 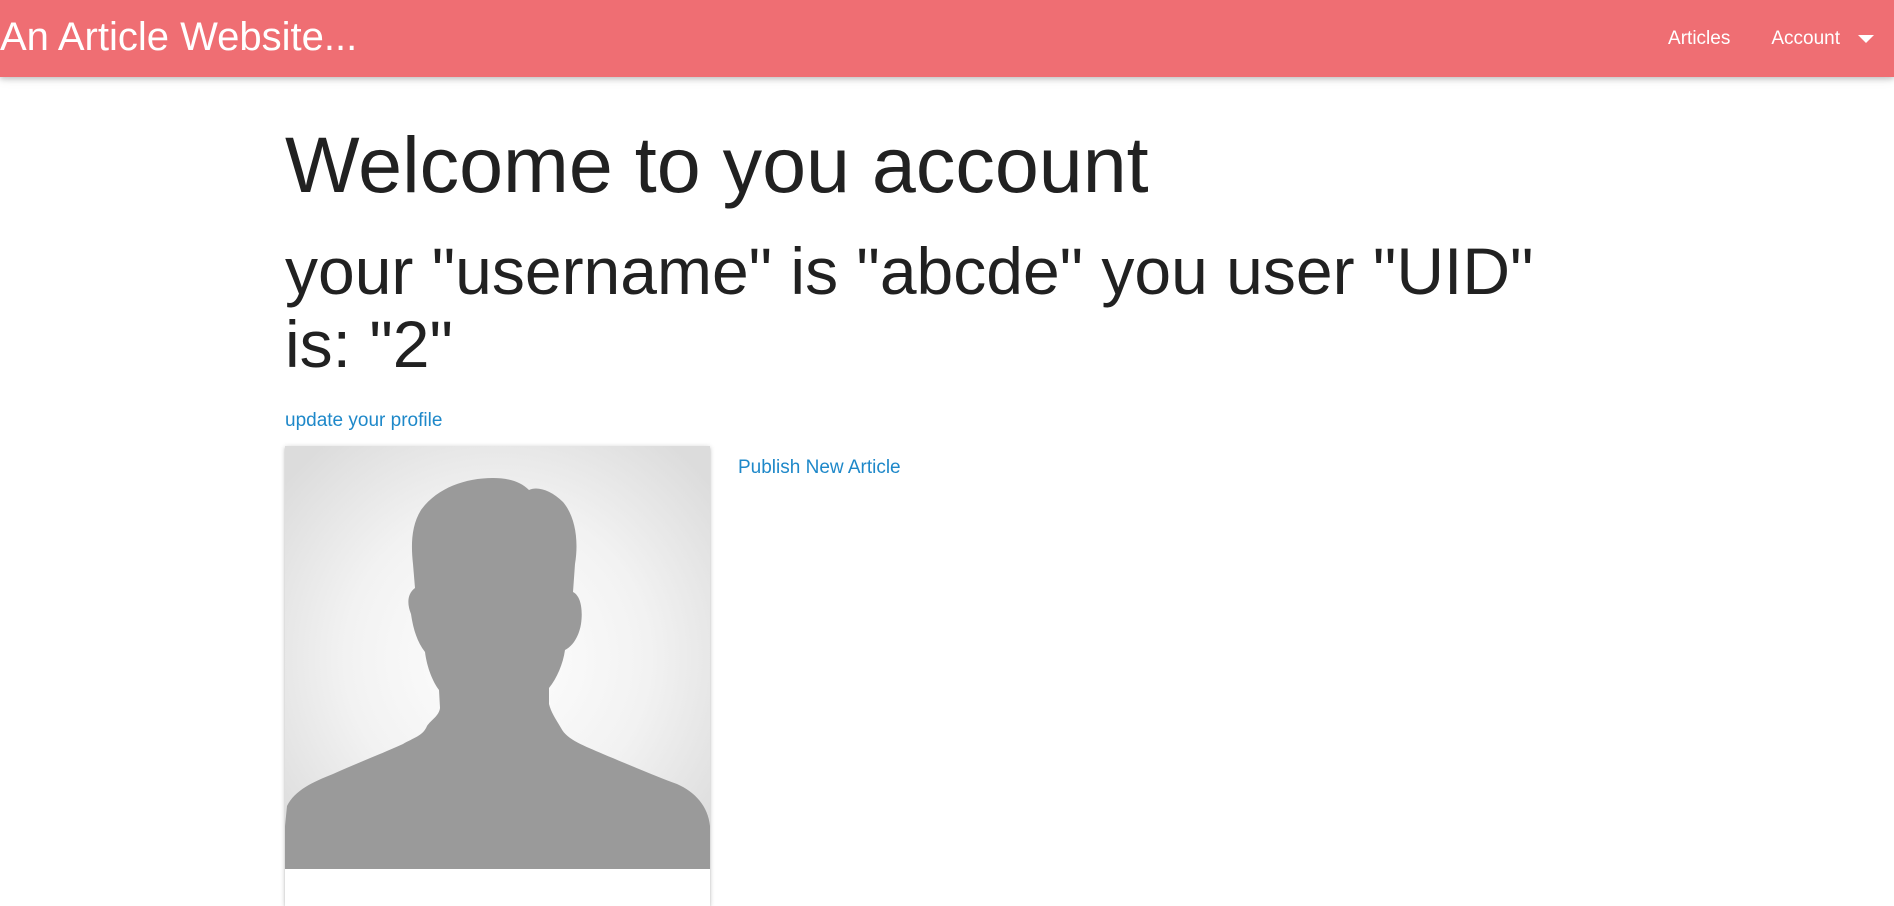 I want to click on nav-account-link: Account, so click(x=1803, y=38).